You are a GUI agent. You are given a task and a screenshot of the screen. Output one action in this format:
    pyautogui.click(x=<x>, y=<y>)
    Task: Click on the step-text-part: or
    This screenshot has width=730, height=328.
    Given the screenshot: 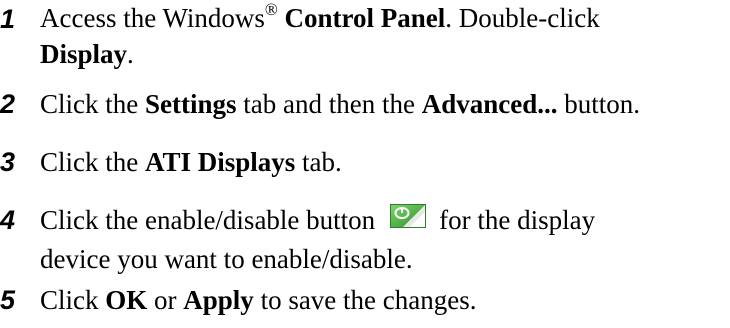 What is the action you would take?
    pyautogui.click(x=165, y=300)
    